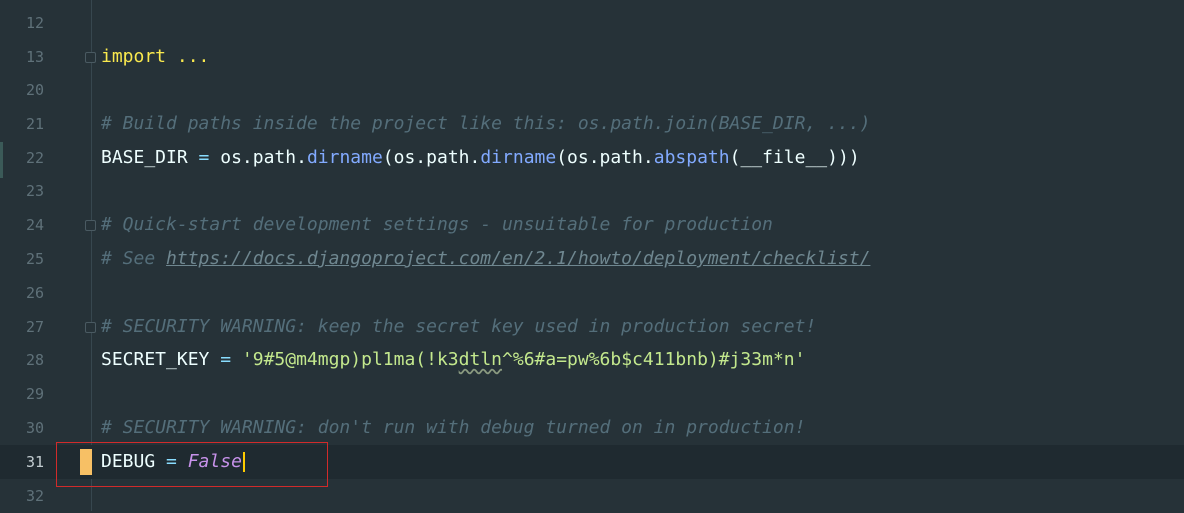 The width and height of the screenshot is (1184, 513). I want to click on line-number: 23, so click(34, 191).